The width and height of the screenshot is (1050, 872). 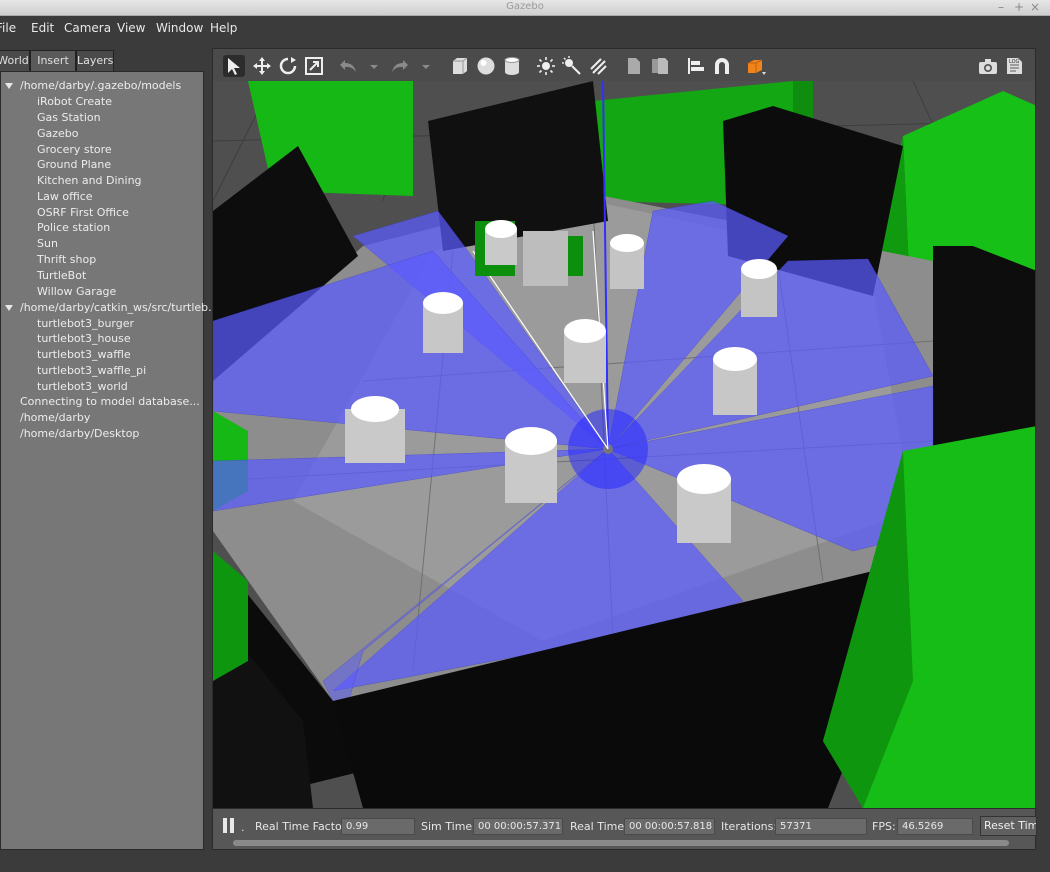 What do you see at coordinates (89, 181) in the screenshot?
I see `list-item: Kitchen and Dining` at bounding box center [89, 181].